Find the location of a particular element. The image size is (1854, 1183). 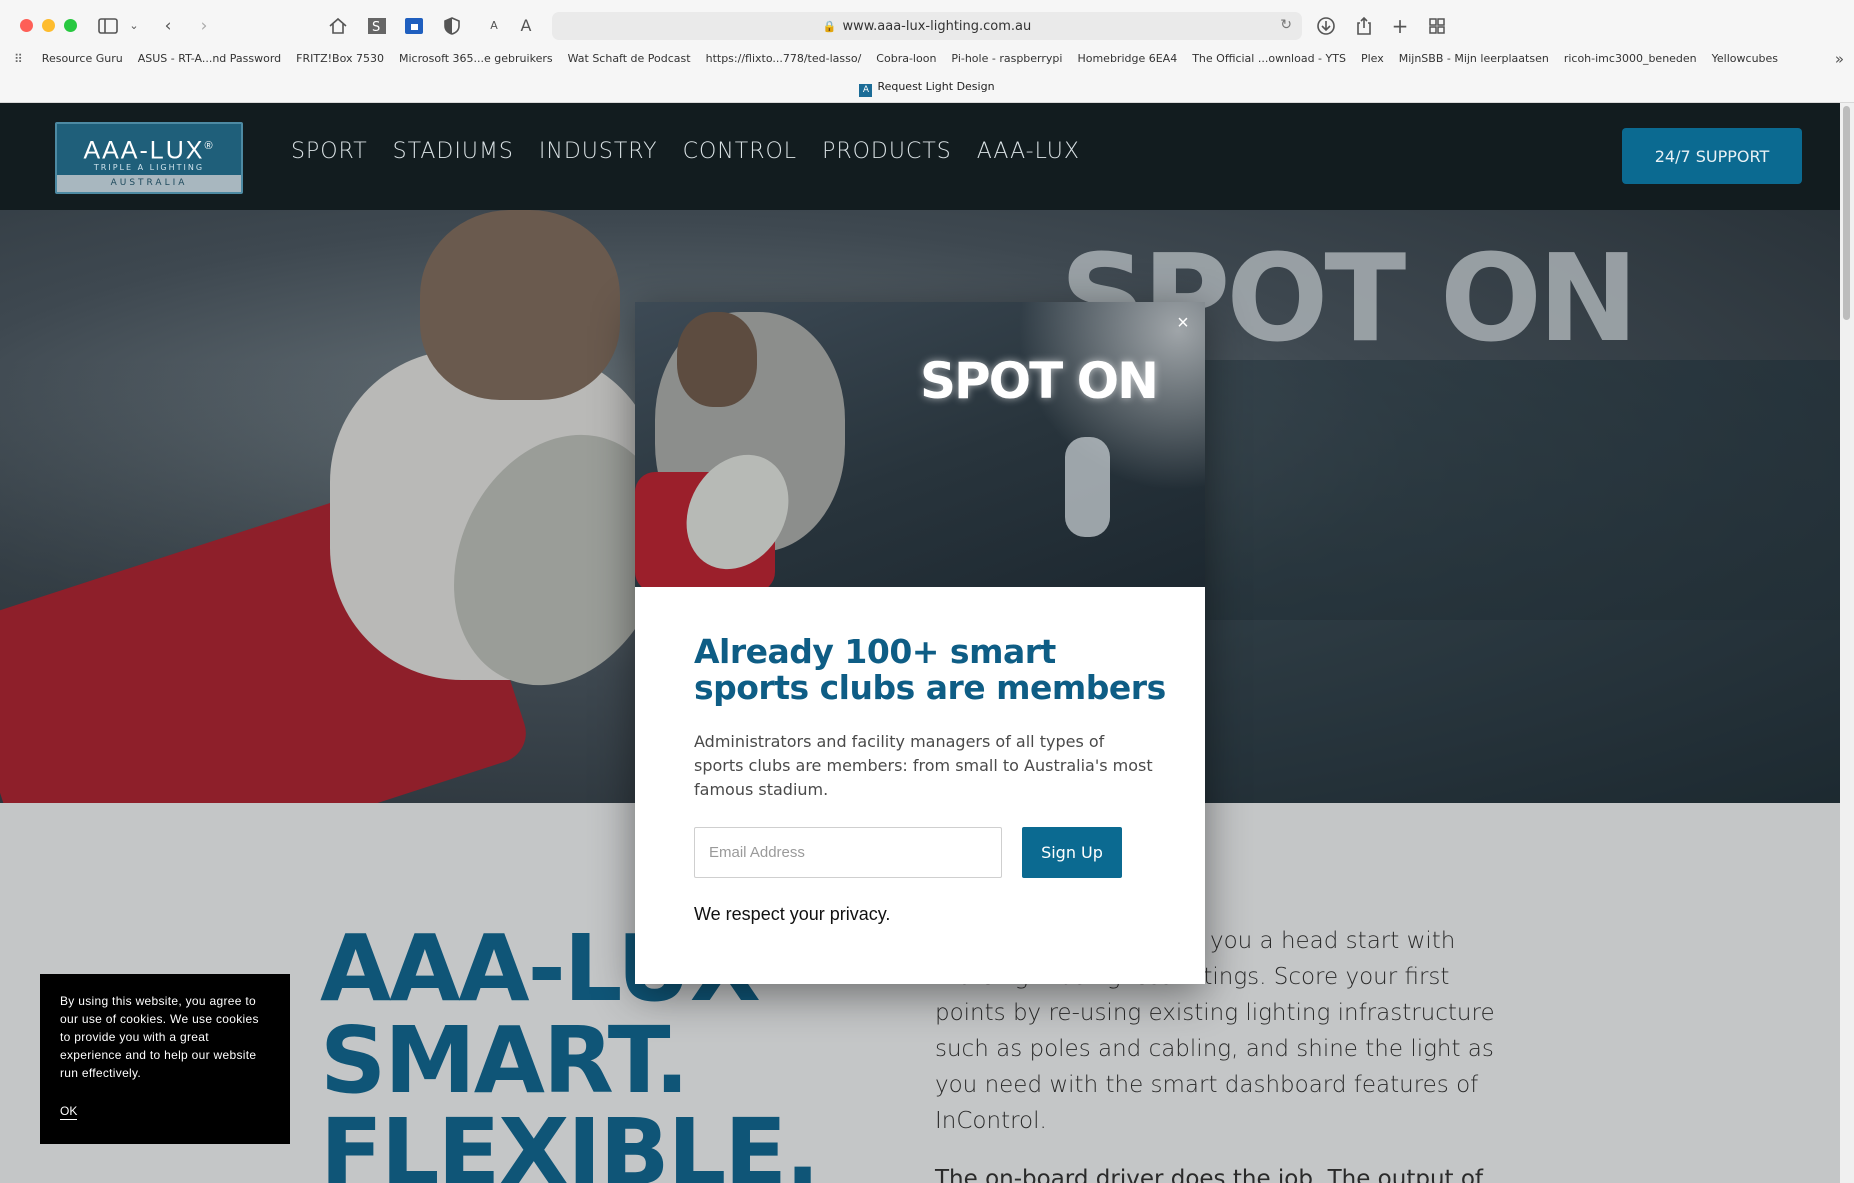

window-controls is located at coordinates (48, 25).